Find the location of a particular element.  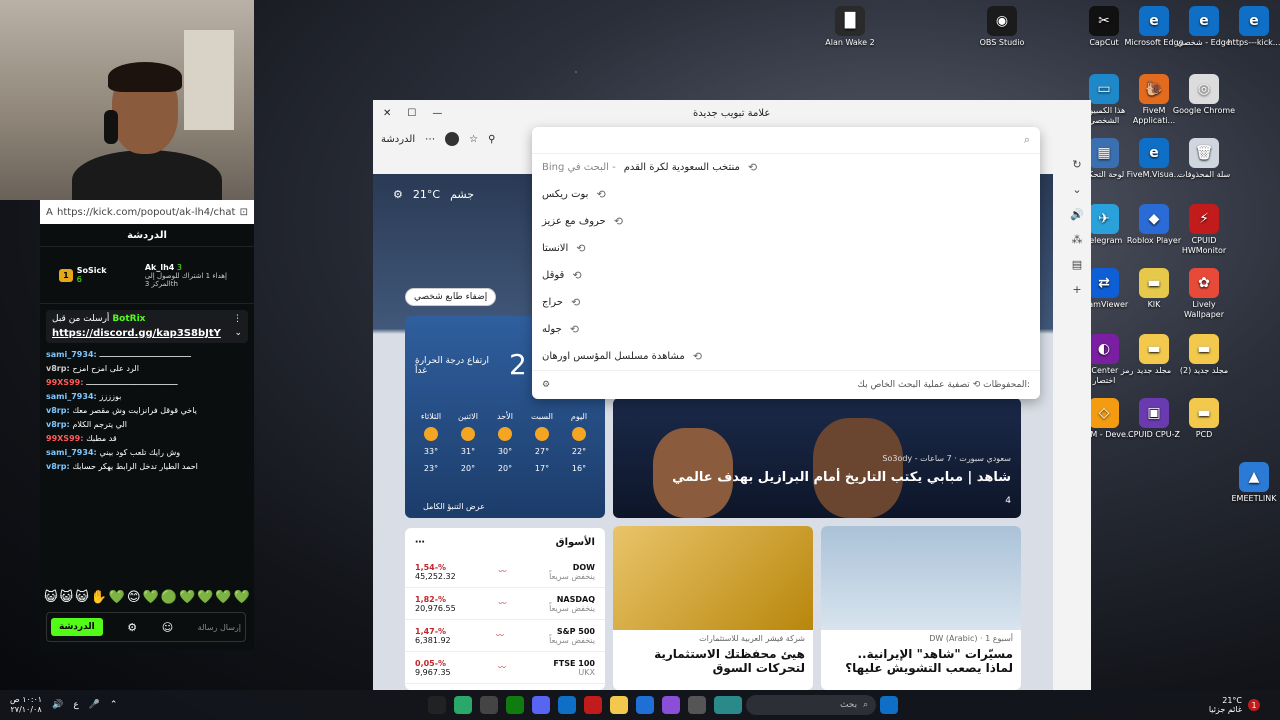

desktop-icon: ✿ Lively Wallpaper is located at coordinates (1204, 294).